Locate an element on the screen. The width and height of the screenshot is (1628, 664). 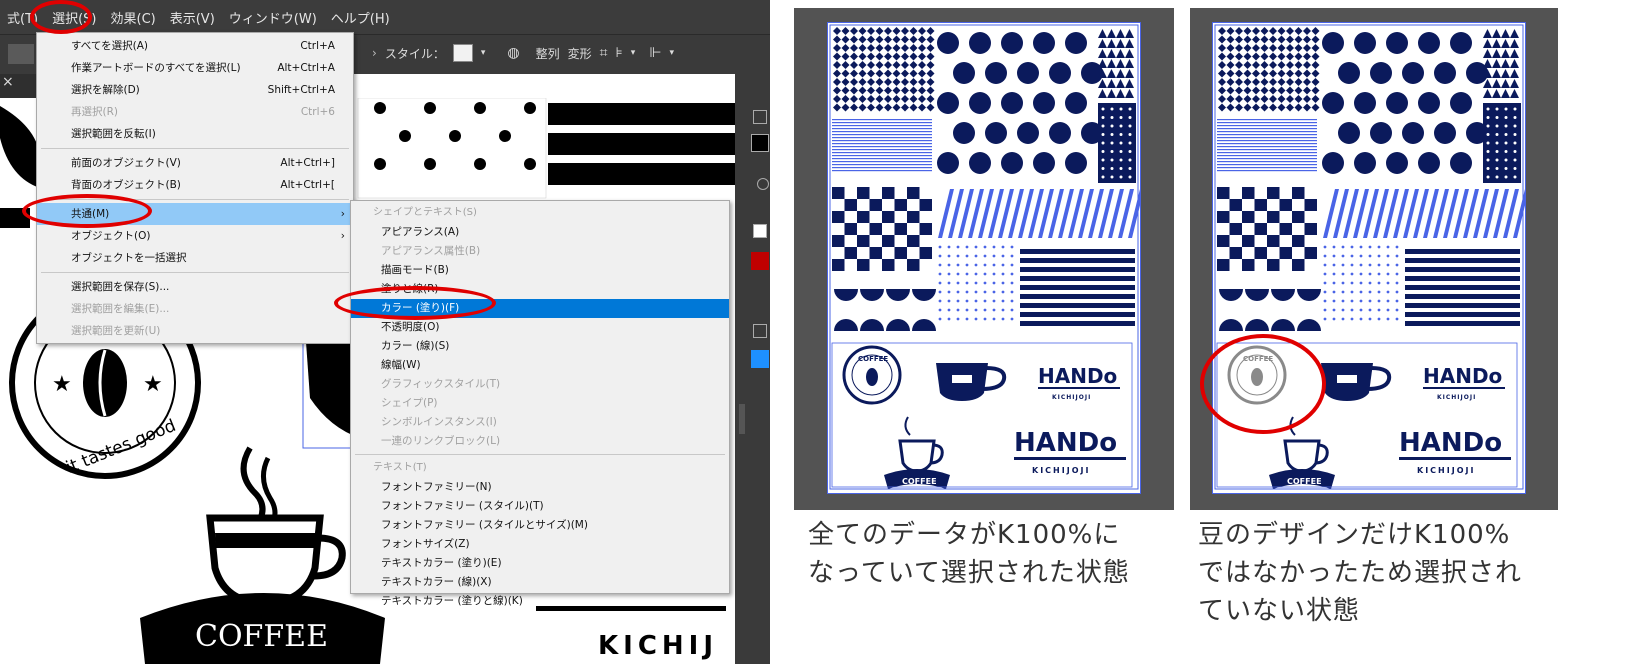
document-tab: × is located at coordinates (20, 86).